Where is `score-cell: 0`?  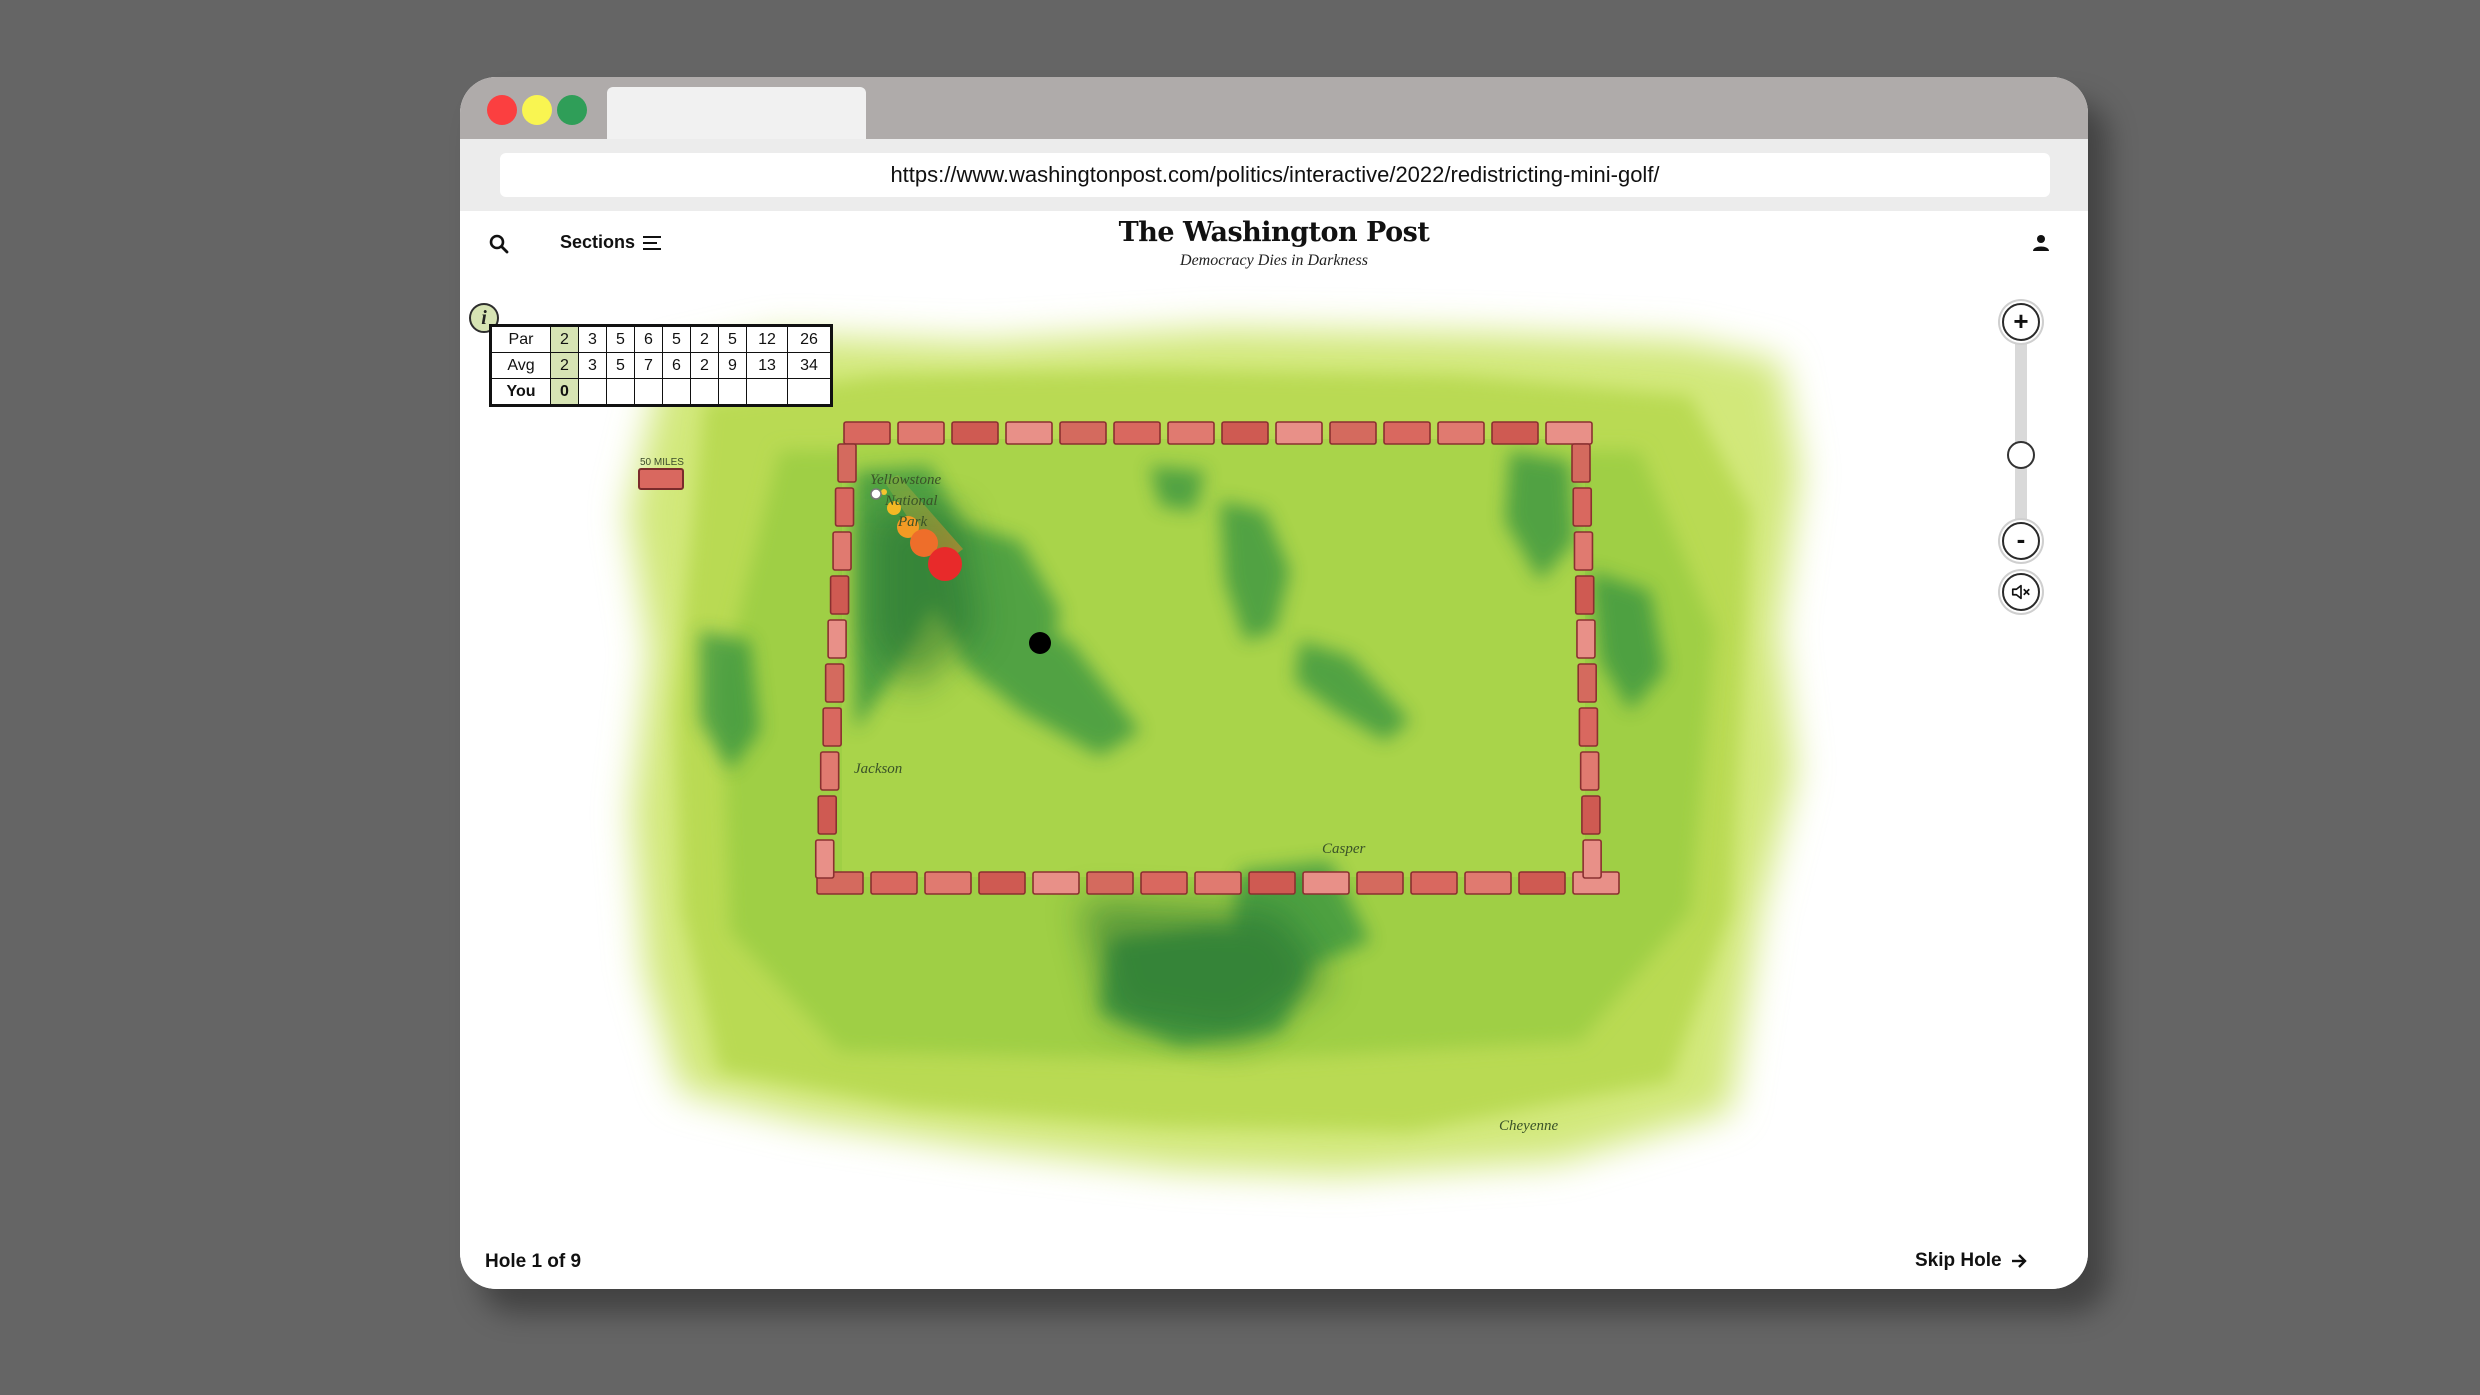 score-cell: 0 is located at coordinates (564, 392).